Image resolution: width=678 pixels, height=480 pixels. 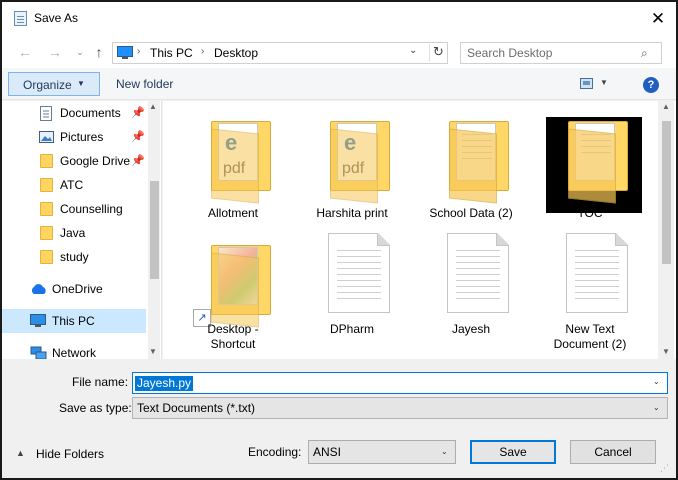 What do you see at coordinates (590, 168) in the screenshot?
I see `file-item-toc: TOC` at bounding box center [590, 168].